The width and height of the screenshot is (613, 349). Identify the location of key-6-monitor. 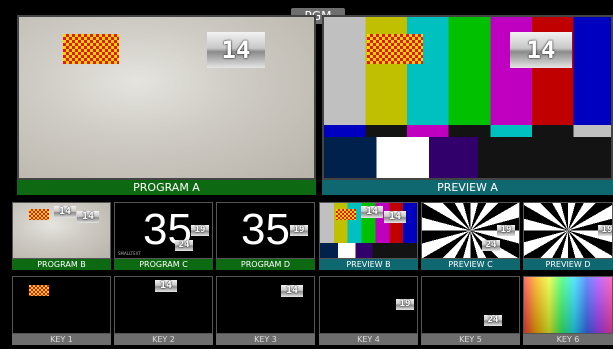
(568, 305).